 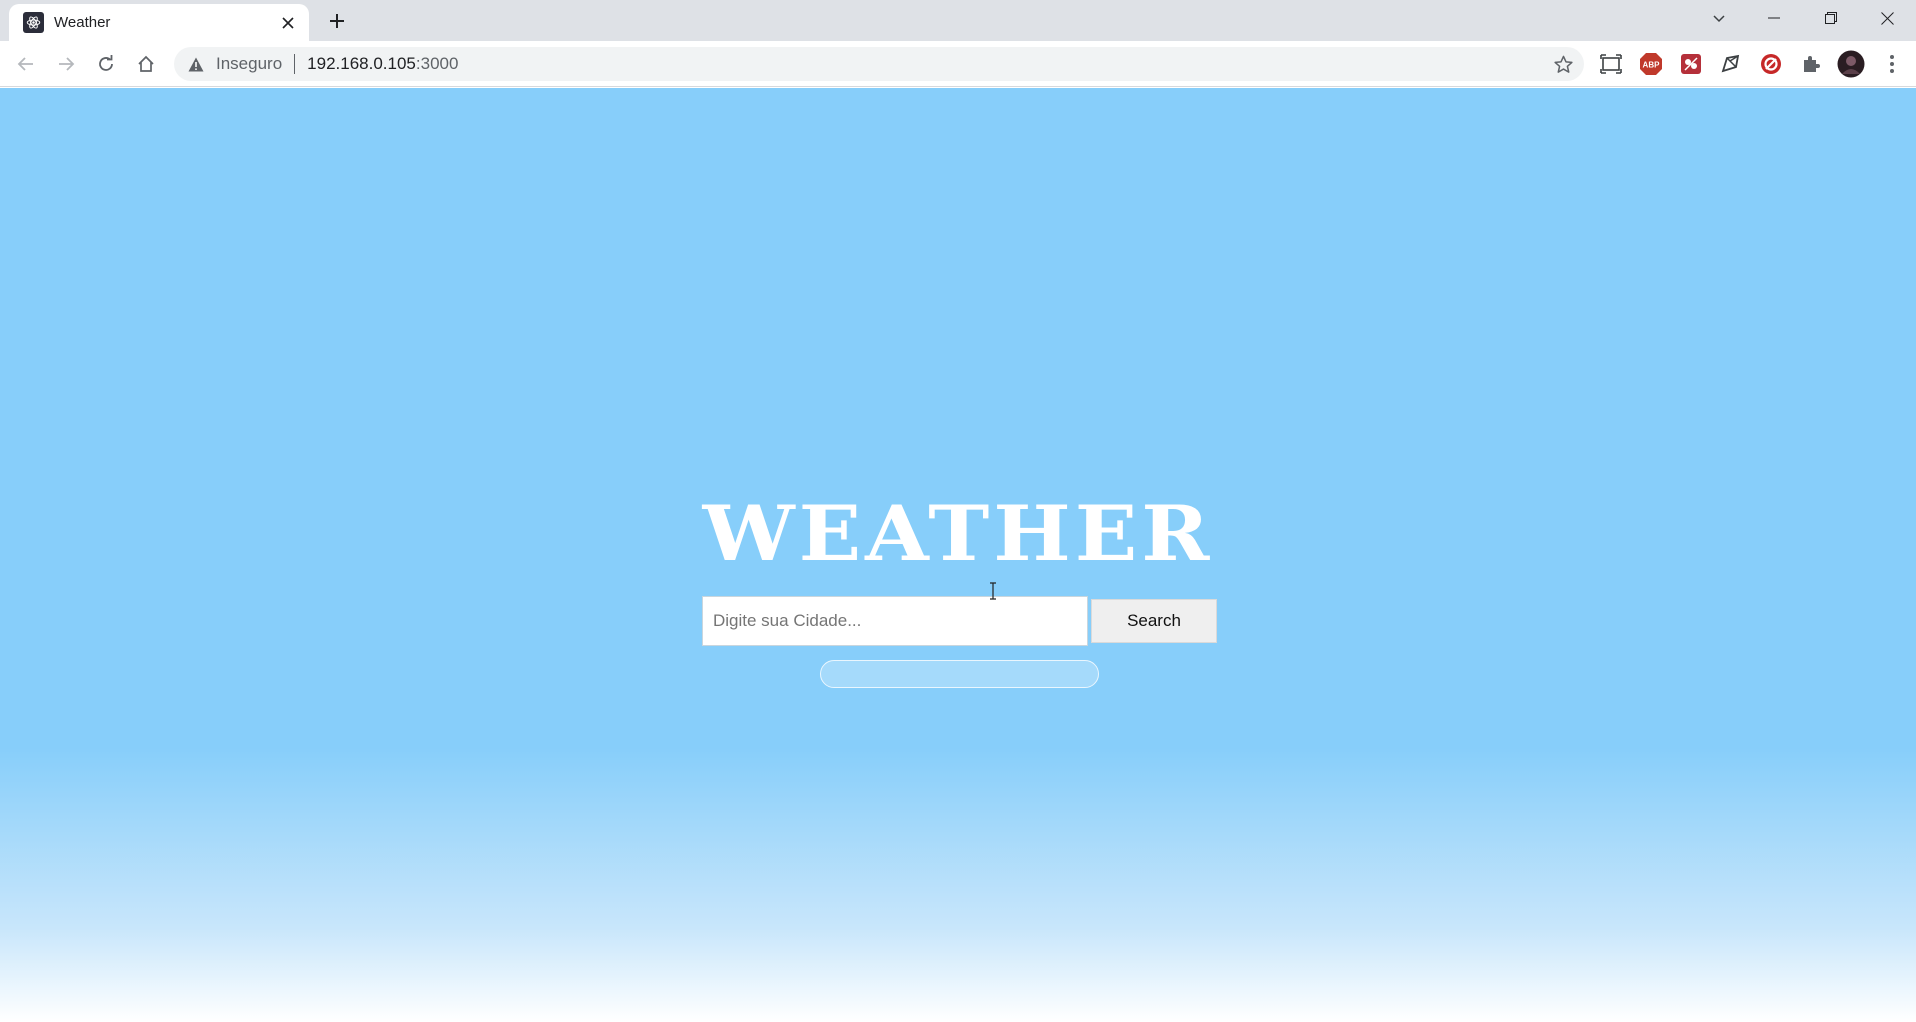 I want to click on home-icon, so click(x=146, y=64).